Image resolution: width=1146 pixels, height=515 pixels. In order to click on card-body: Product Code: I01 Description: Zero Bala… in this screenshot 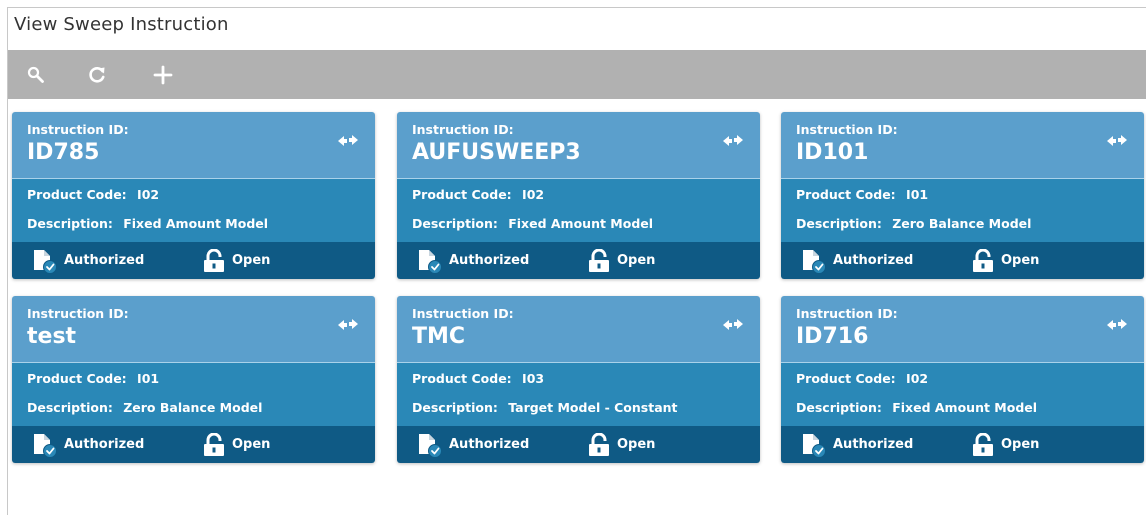, I will do `click(193, 394)`.